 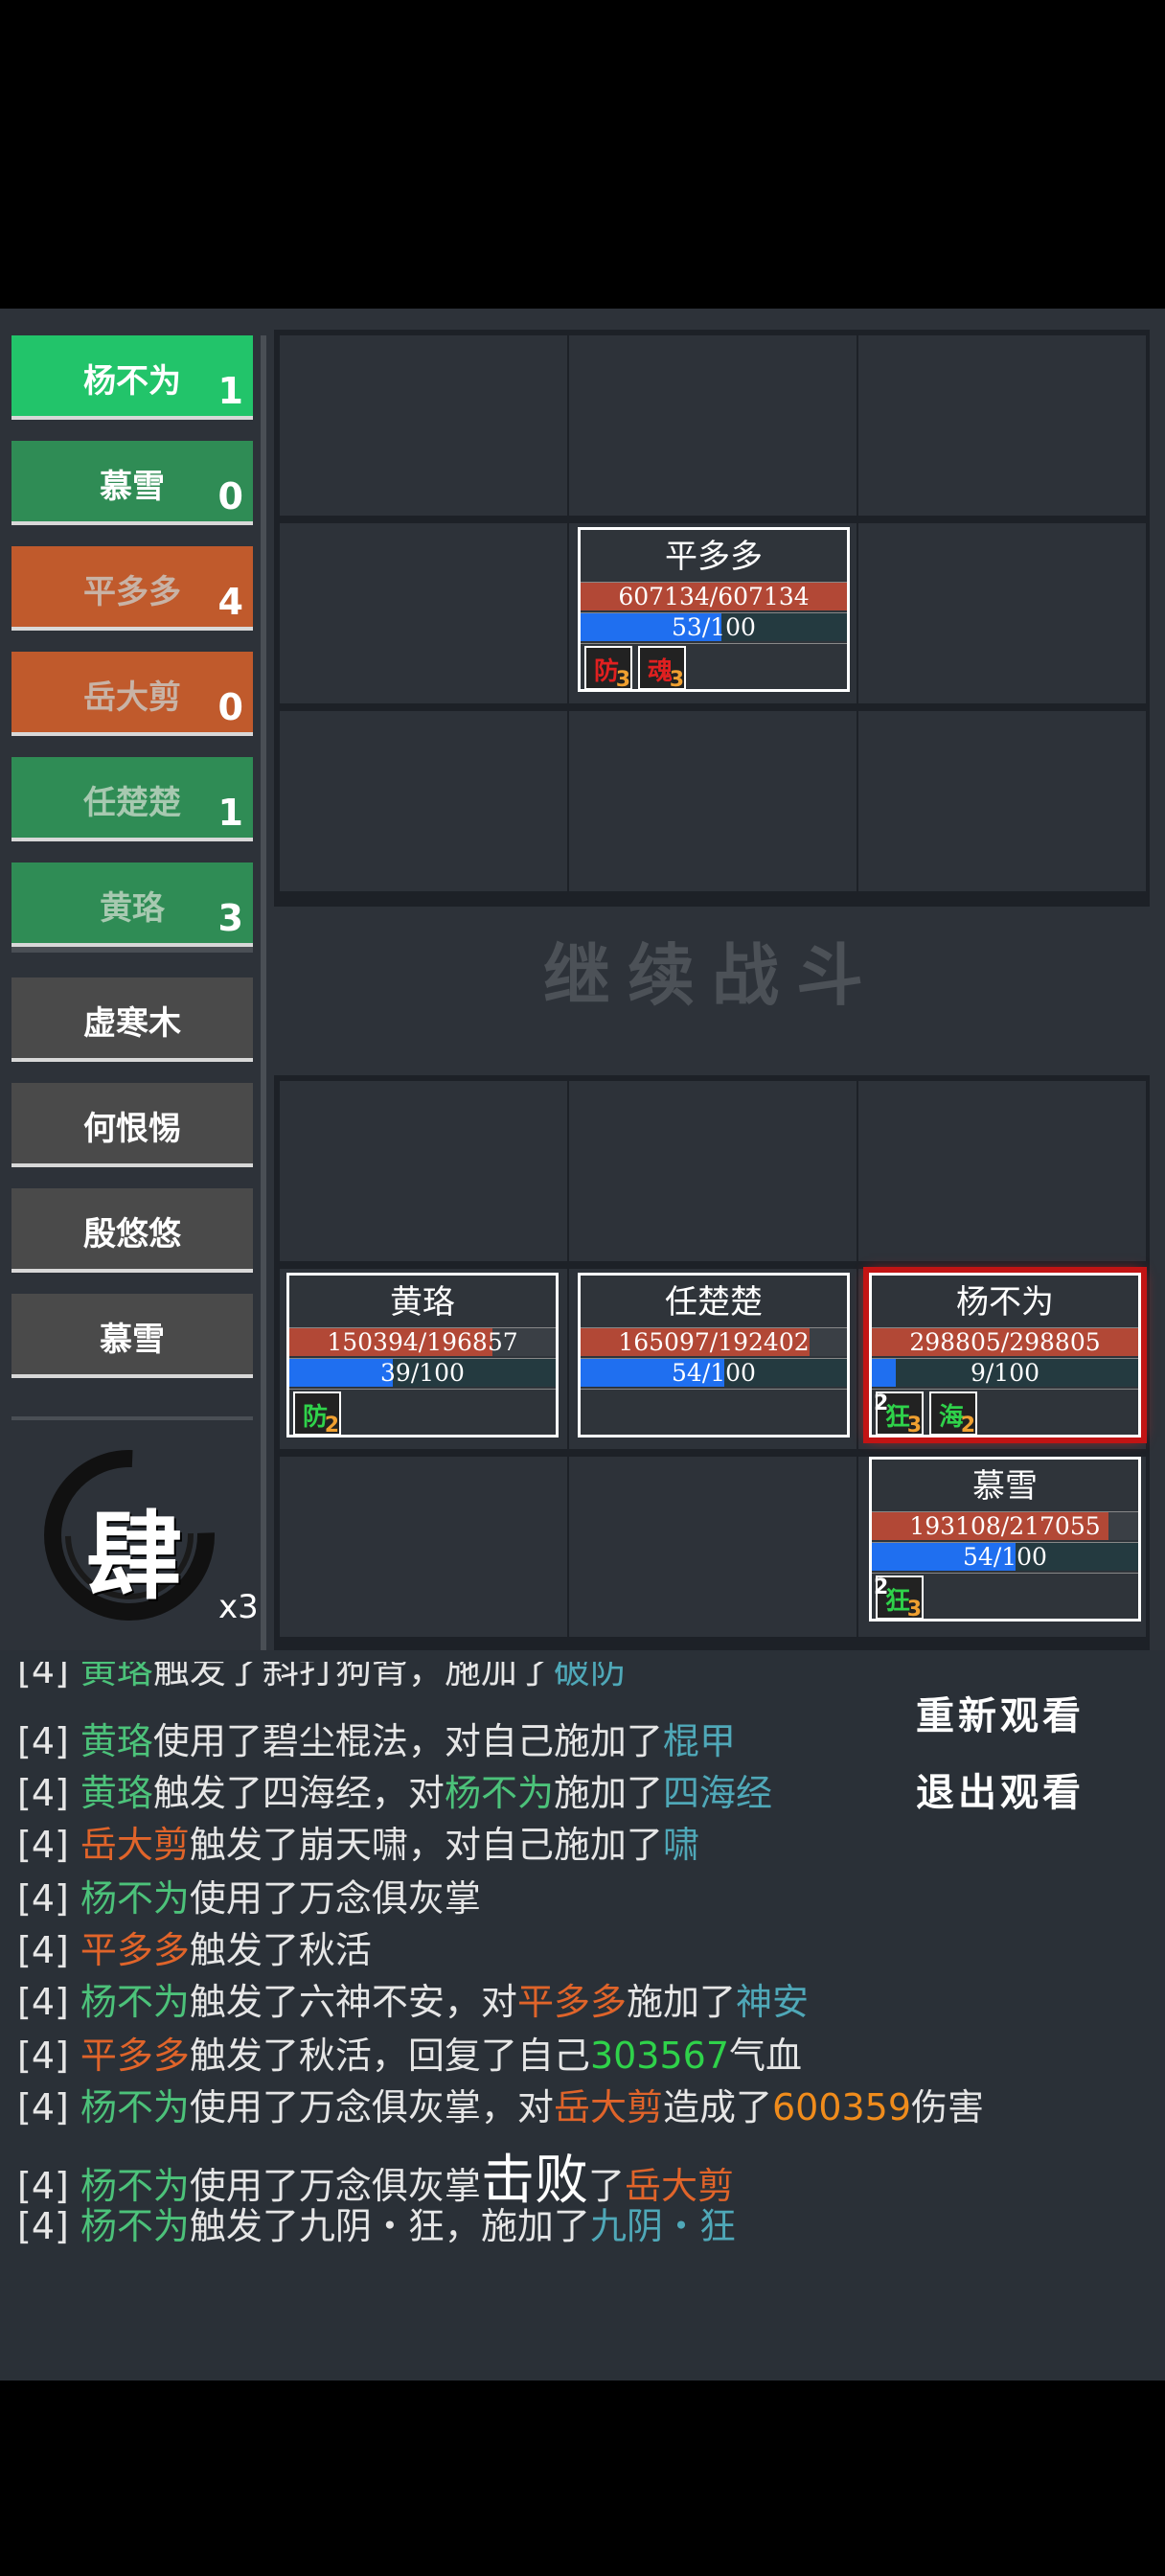 I want to click on buff-turns: 3, so click(x=914, y=1426).